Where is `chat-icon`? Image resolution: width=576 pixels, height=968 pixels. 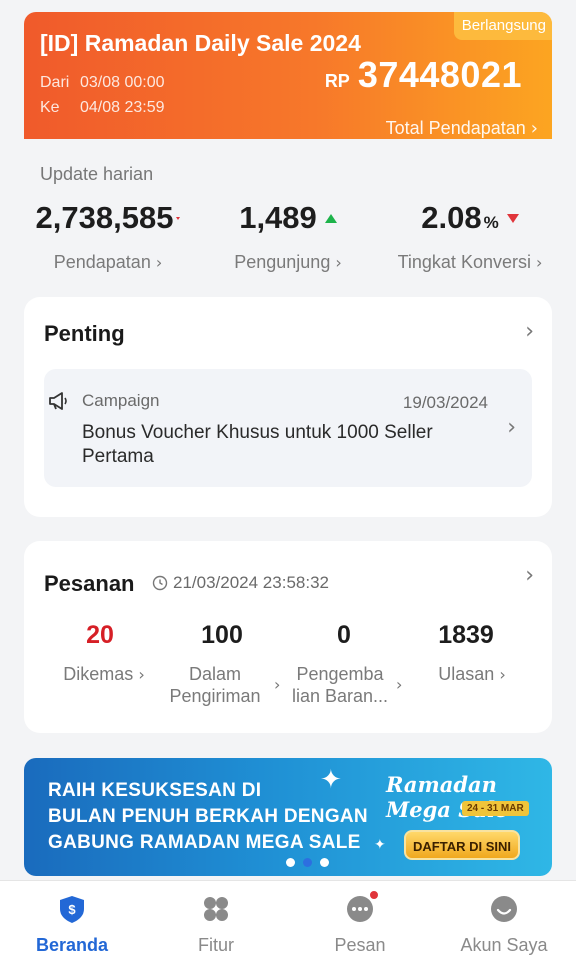 chat-icon is located at coordinates (362, 907).